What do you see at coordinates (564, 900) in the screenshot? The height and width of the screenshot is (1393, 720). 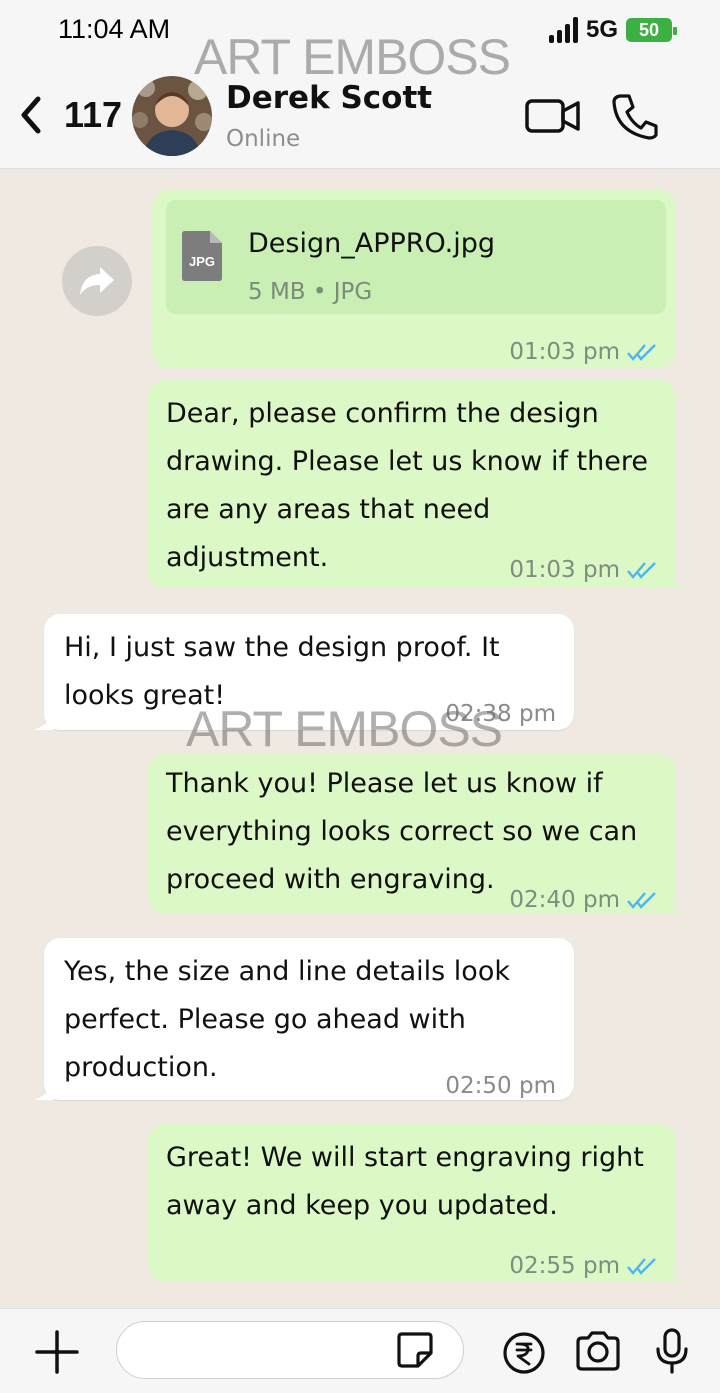 I see `timestamp-text: 02:40 pm` at bounding box center [564, 900].